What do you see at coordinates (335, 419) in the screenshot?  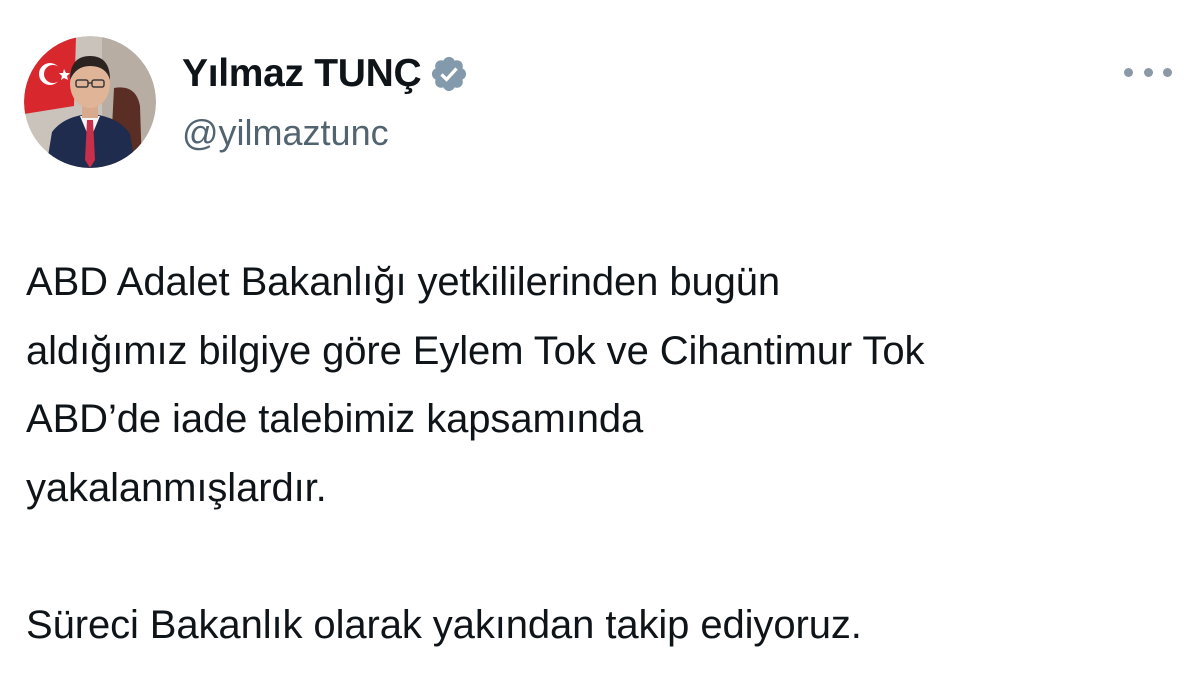 I see `tweet-line: ABD’de iade talebimiz kapsamında` at bounding box center [335, 419].